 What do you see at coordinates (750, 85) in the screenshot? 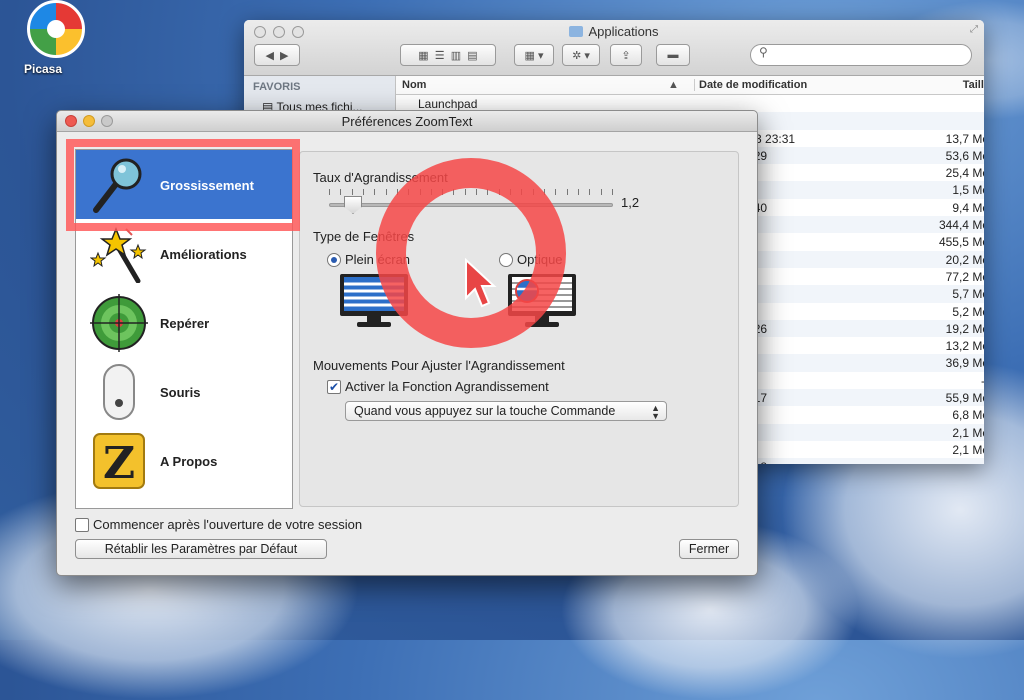
I see `column-date: Date de modification` at bounding box center [750, 85].